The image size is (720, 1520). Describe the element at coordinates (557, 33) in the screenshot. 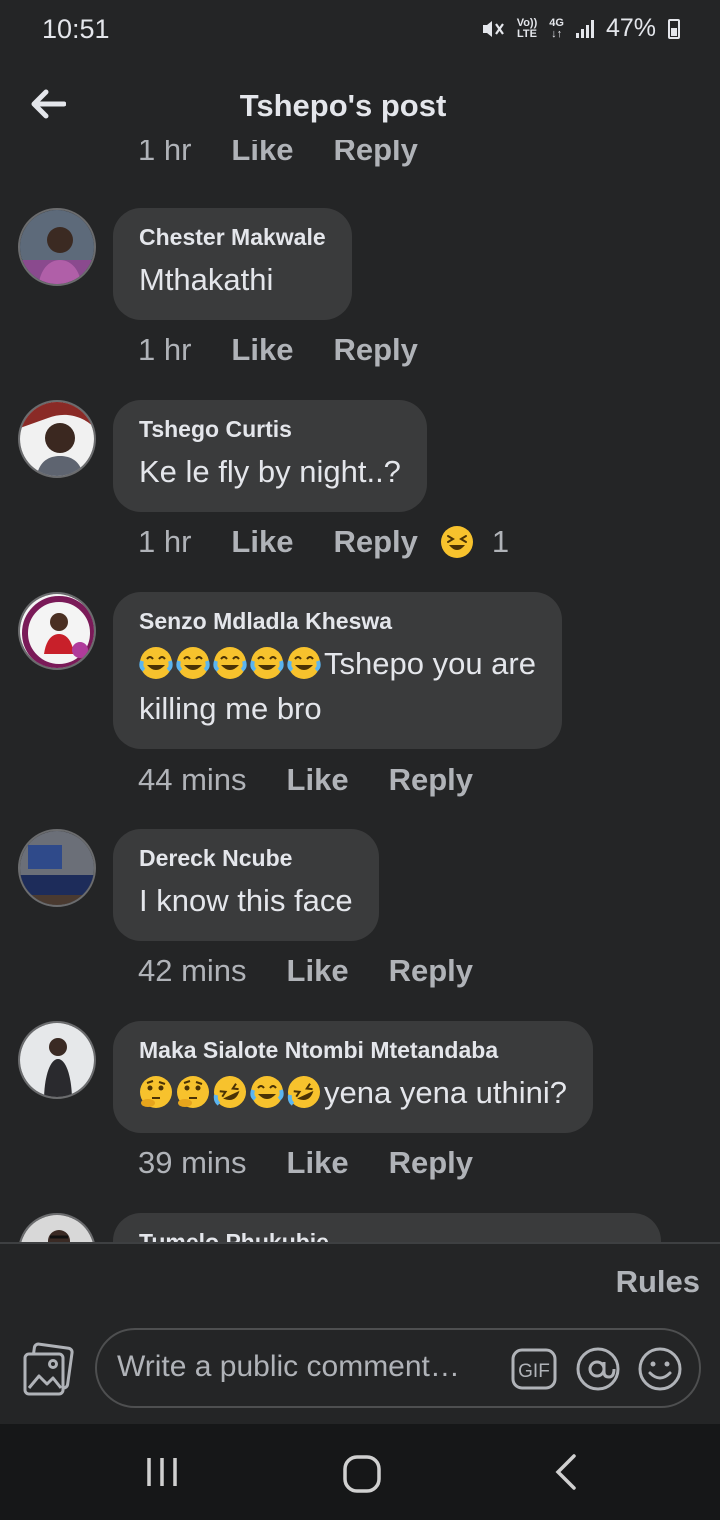

I see `data-arrows-label: ↓↑` at that location.